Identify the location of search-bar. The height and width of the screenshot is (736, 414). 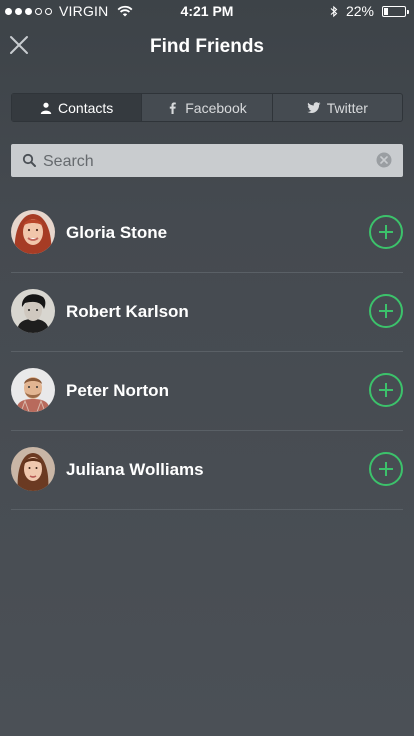
(207, 161).